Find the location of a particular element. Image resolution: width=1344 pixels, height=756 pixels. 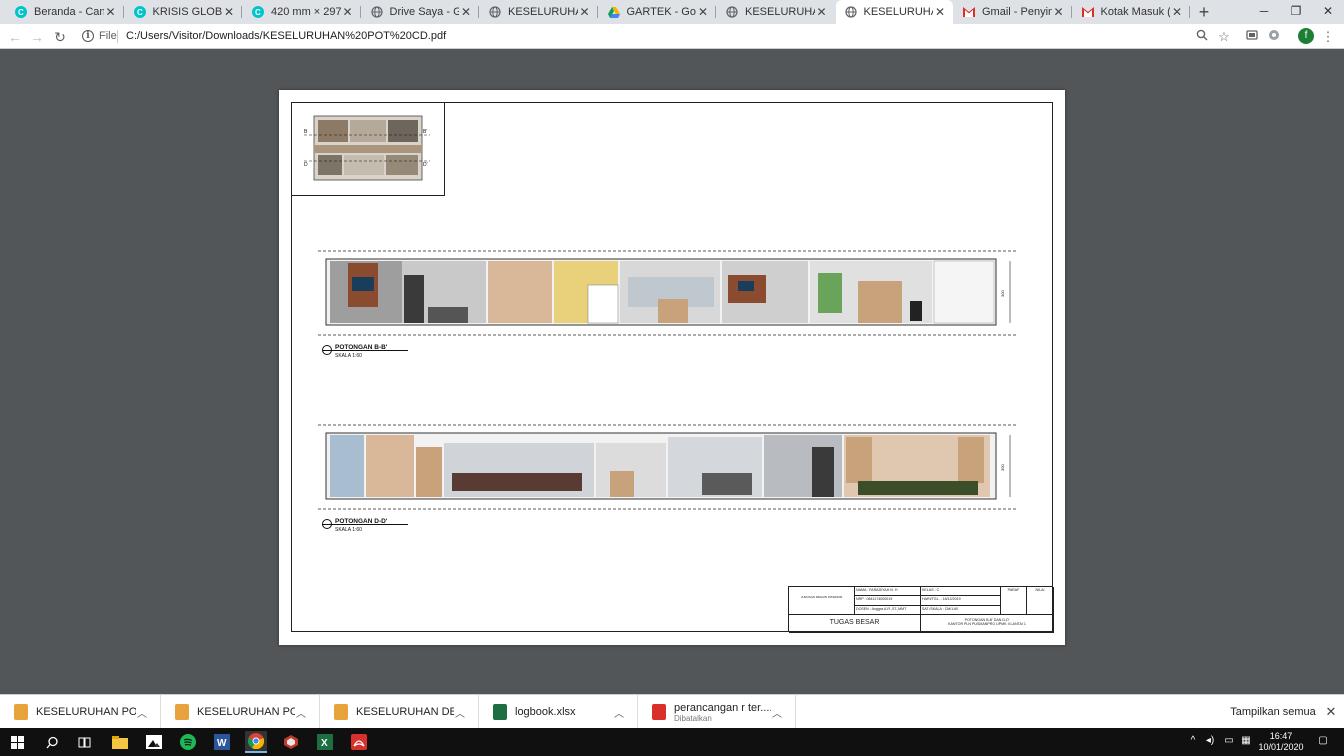

minimize-button: ─ is located at coordinates (1264, 11).